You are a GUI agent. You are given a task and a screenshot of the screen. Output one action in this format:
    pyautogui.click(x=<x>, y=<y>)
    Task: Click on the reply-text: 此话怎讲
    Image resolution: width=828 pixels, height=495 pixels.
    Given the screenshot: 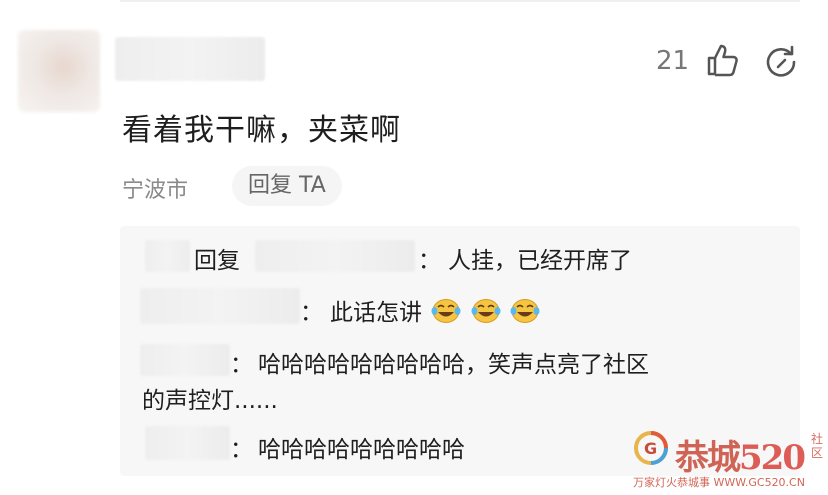 What is the action you would take?
    pyautogui.click(x=376, y=313)
    